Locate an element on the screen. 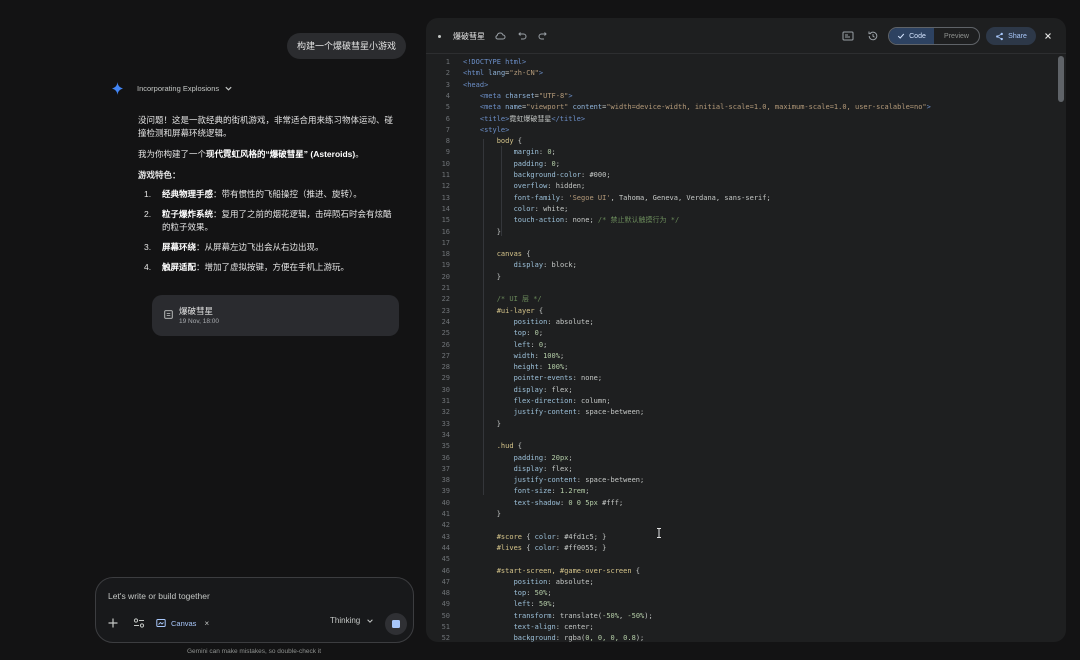 Image resolution: width=1080 pixels, height=660 pixels. code-line: 20 } is located at coordinates (746, 277).